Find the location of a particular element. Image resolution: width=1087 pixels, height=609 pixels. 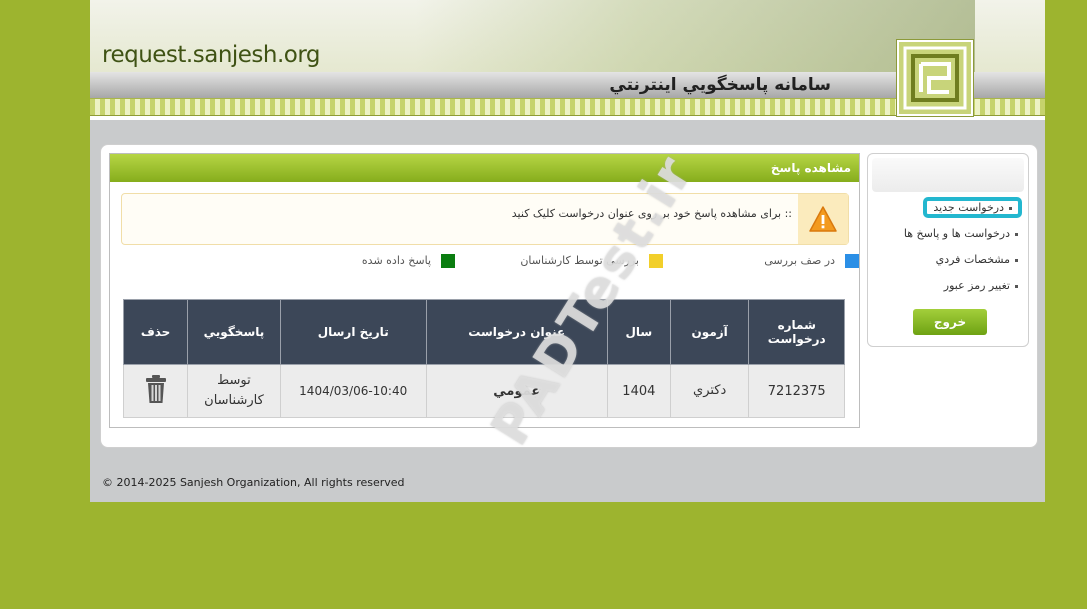

sanjesh-logo is located at coordinates (935, 78).